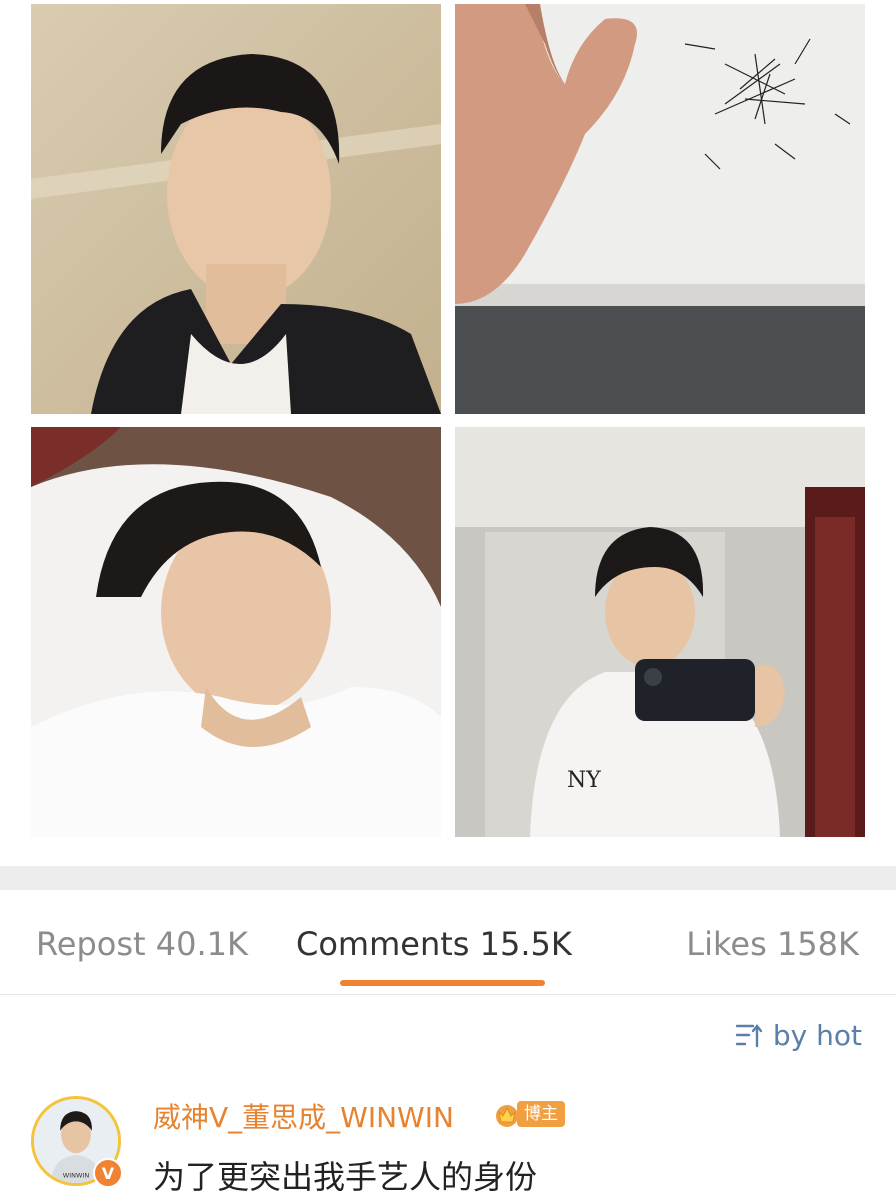  What do you see at coordinates (541, 1114) in the screenshot?
I see `blogger-badge-label: 博主` at bounding box center [541, 1114].